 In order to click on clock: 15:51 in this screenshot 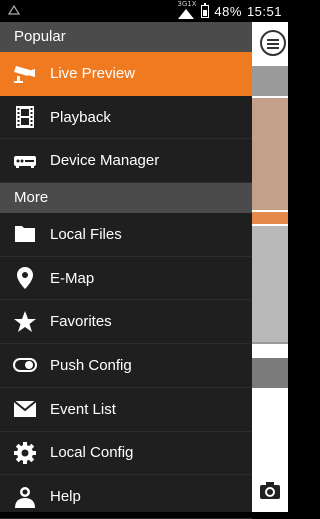, I will do `click(264, 11)`.